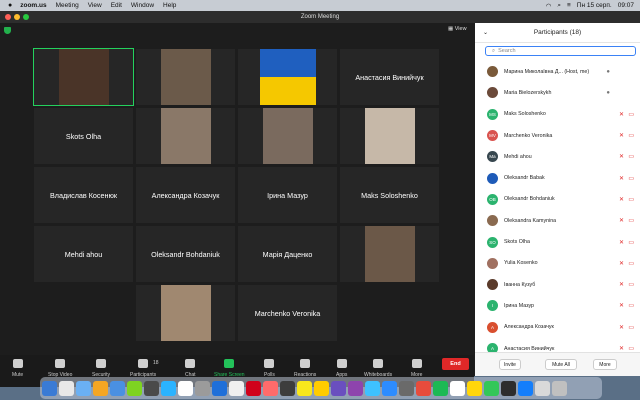 Image resolution: width=640 pixels, height=400 pixels. Describe the element at coordinates (185, 195) in the screenshot. I see `video-tile: Александра Козачук` at that location.